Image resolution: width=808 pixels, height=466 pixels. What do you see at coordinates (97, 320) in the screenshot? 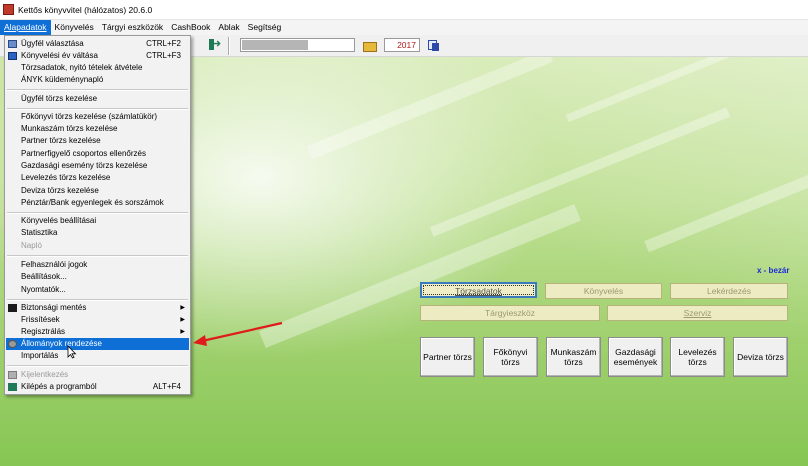
I see `menu-item-frissitesek: Frissítések ▶` at bounding box center [97, 320].